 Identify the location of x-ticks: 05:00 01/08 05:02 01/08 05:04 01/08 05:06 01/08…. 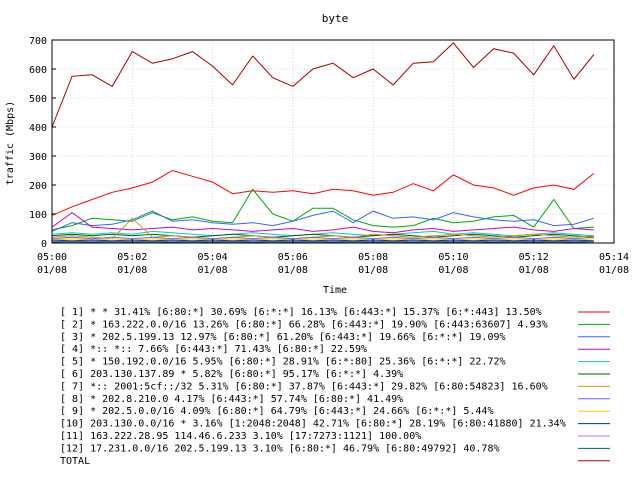
(333, 257).